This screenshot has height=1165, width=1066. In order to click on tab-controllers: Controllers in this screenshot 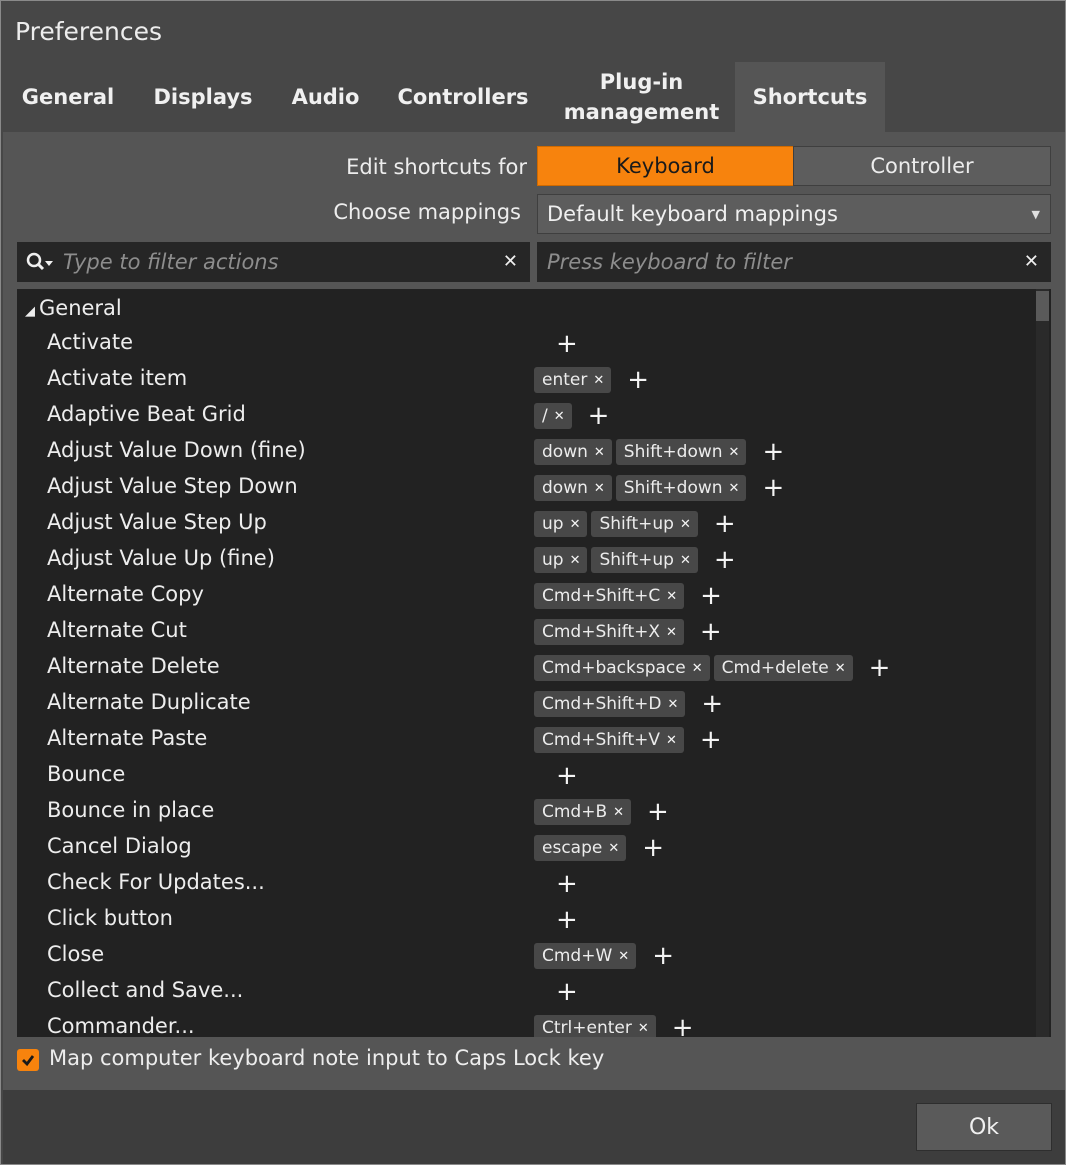, I will do `click(463, 97)`.